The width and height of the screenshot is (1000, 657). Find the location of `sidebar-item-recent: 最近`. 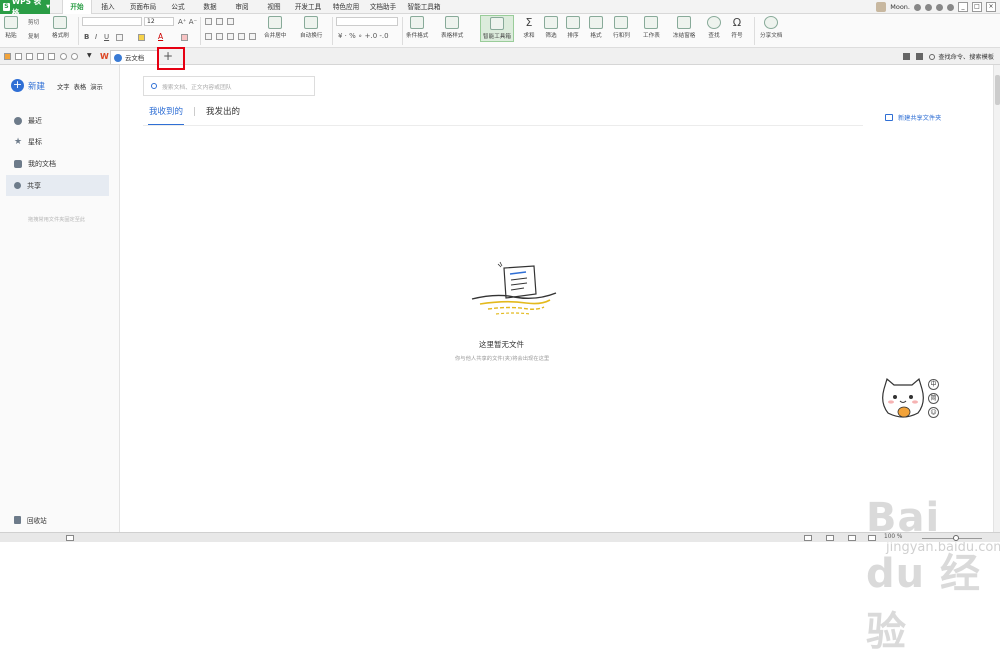

sidebar-item-recent: 最近 is located at coordinates (54, 120).